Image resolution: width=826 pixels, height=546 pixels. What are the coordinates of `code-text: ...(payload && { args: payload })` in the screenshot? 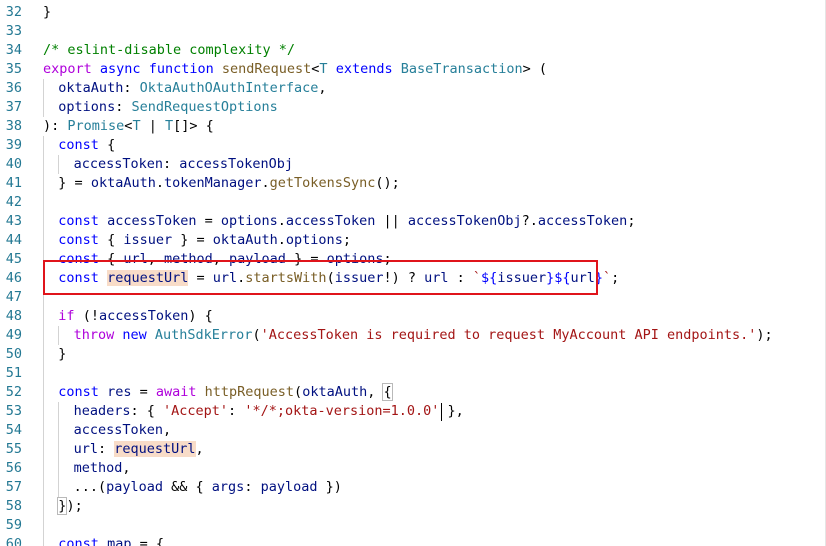 It's located at (208, 487).